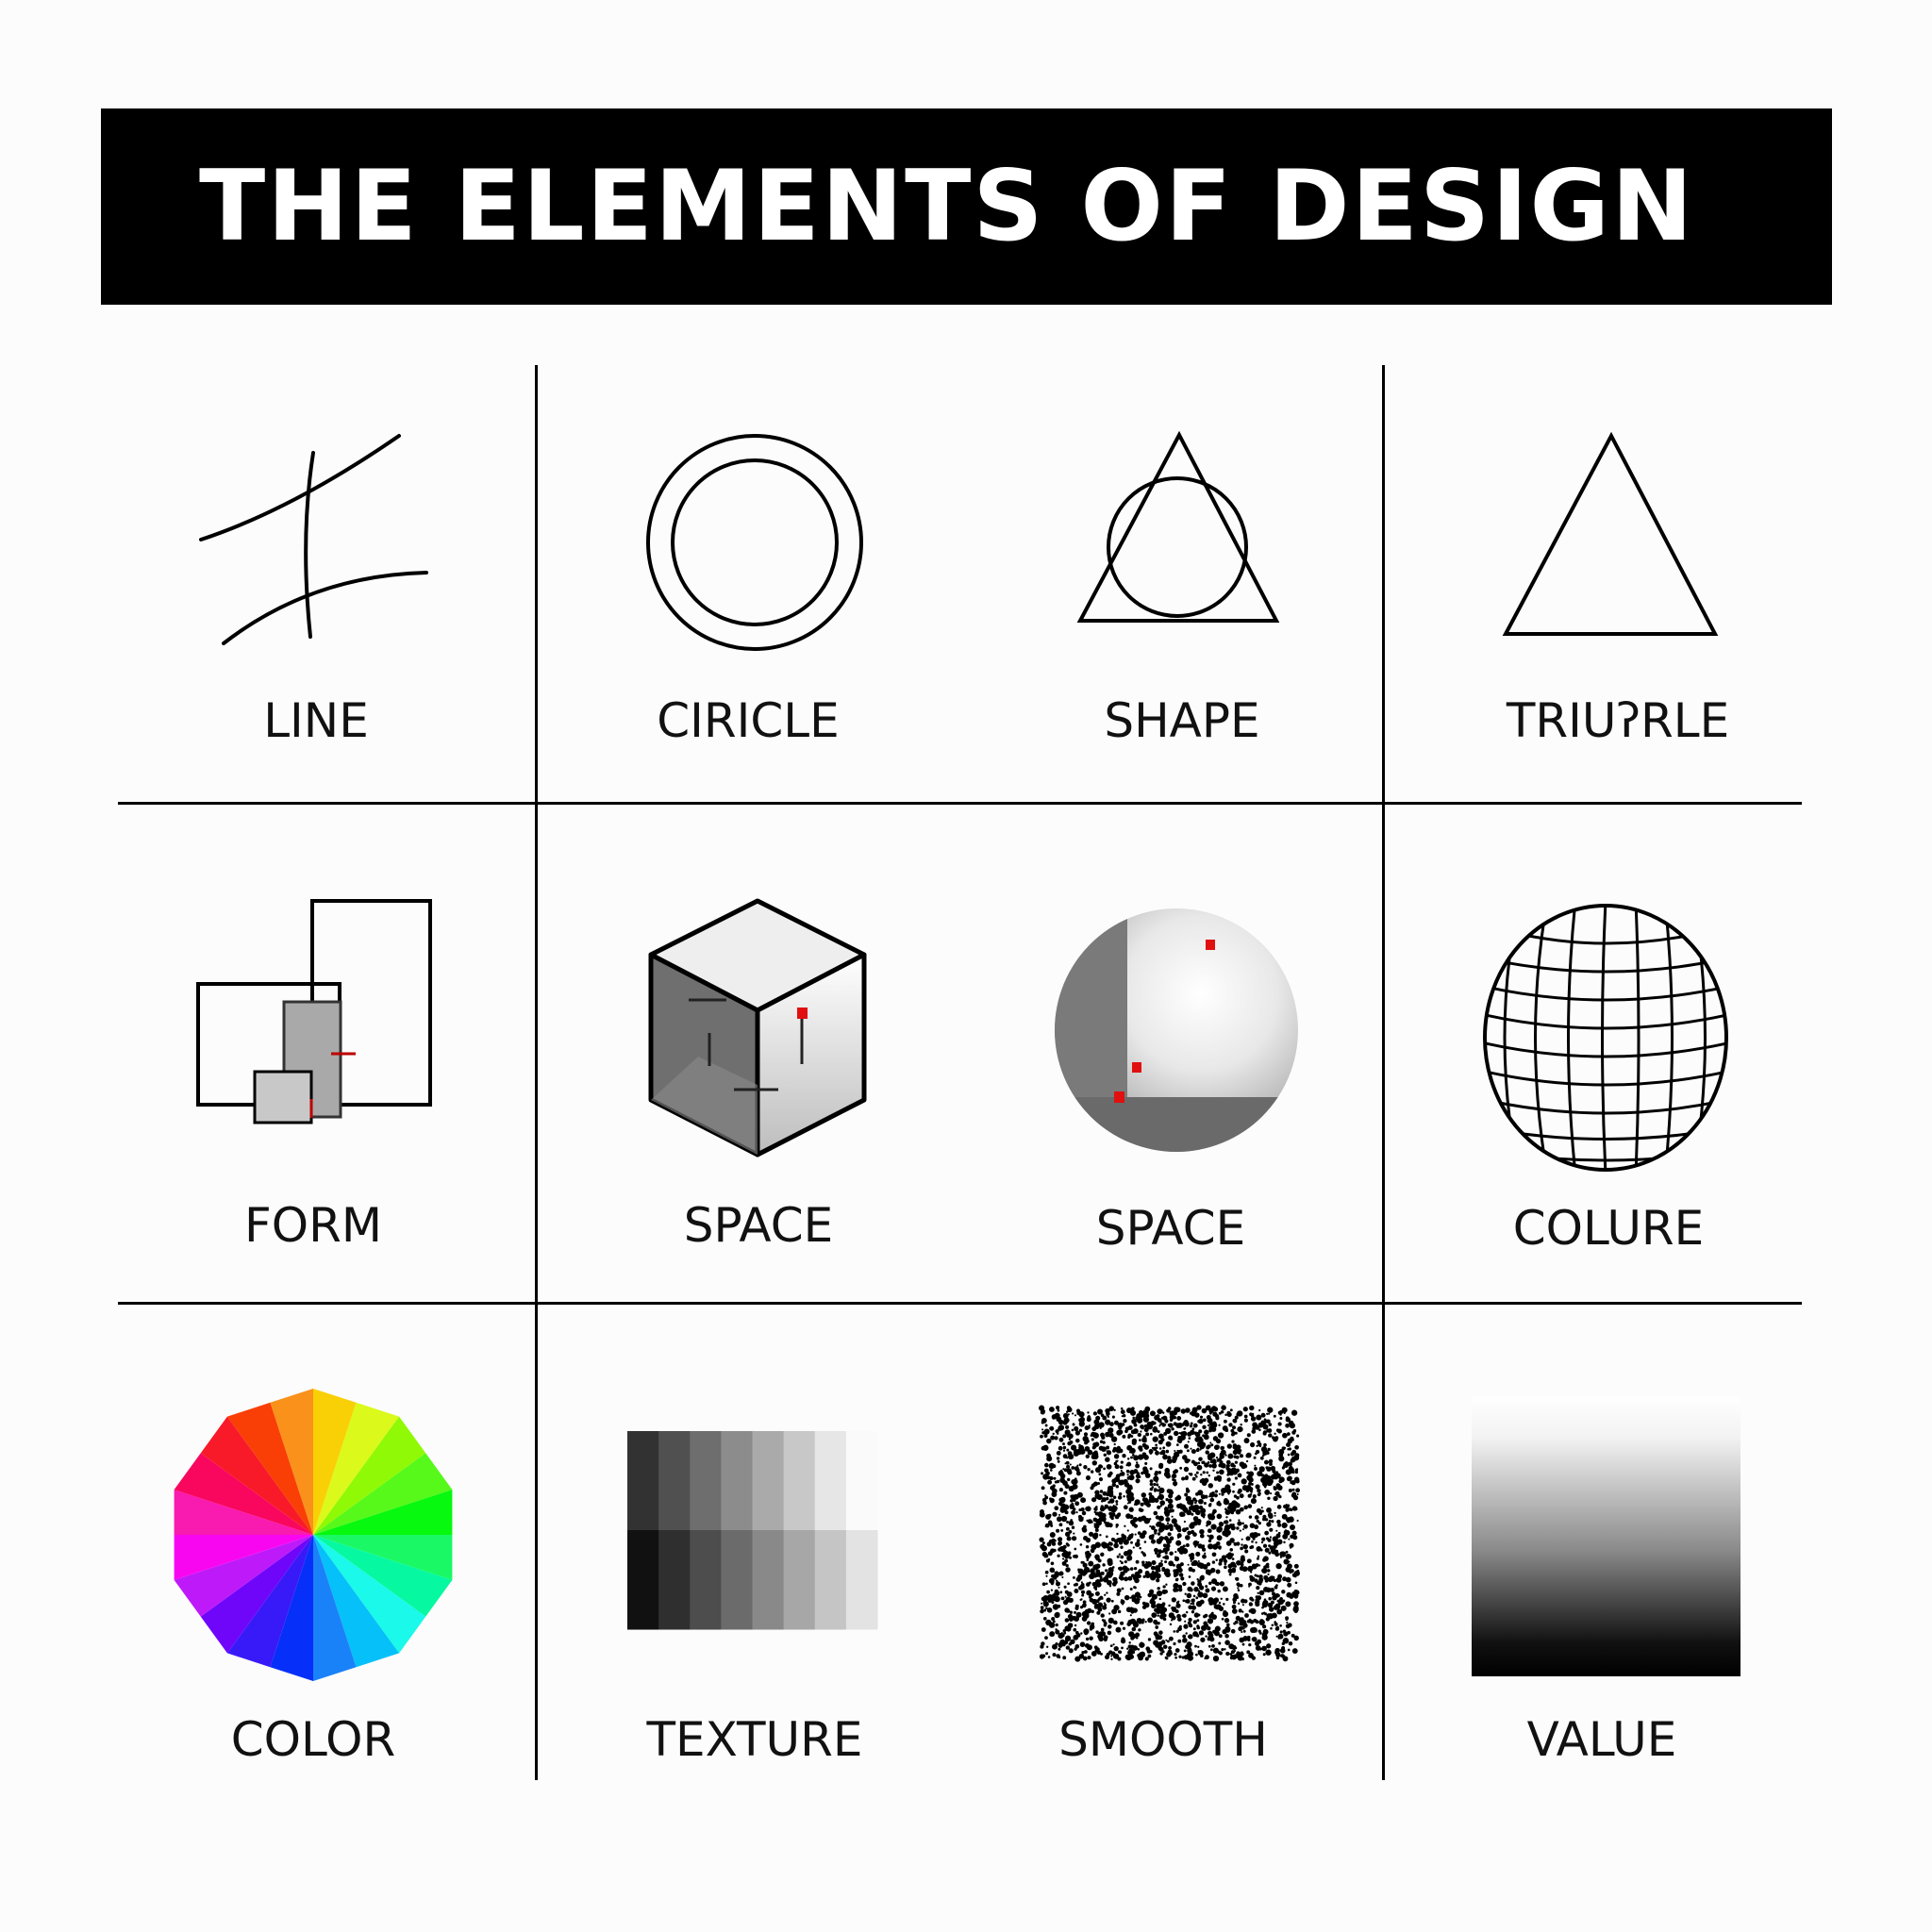 This screenshot has width=1932, height=1932. I want to click on pixel-gradient-icon, so click(752, 1530).